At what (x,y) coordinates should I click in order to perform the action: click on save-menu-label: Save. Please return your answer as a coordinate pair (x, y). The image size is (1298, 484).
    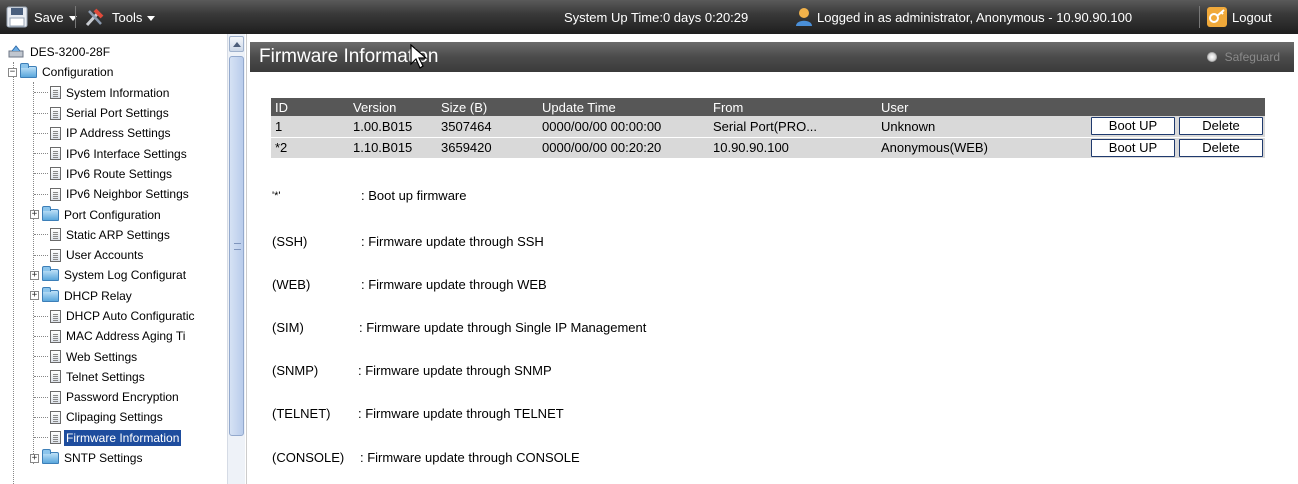
    Looking at the image, I should click on (49, 17).